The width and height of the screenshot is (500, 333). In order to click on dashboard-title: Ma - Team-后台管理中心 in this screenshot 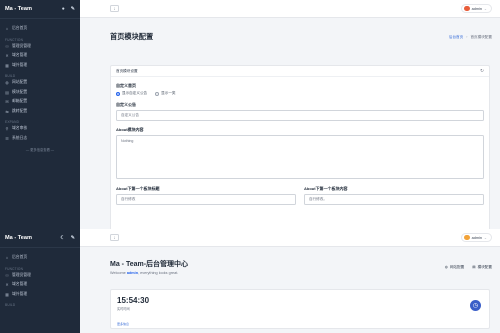, I will do `click(149, 264)`.